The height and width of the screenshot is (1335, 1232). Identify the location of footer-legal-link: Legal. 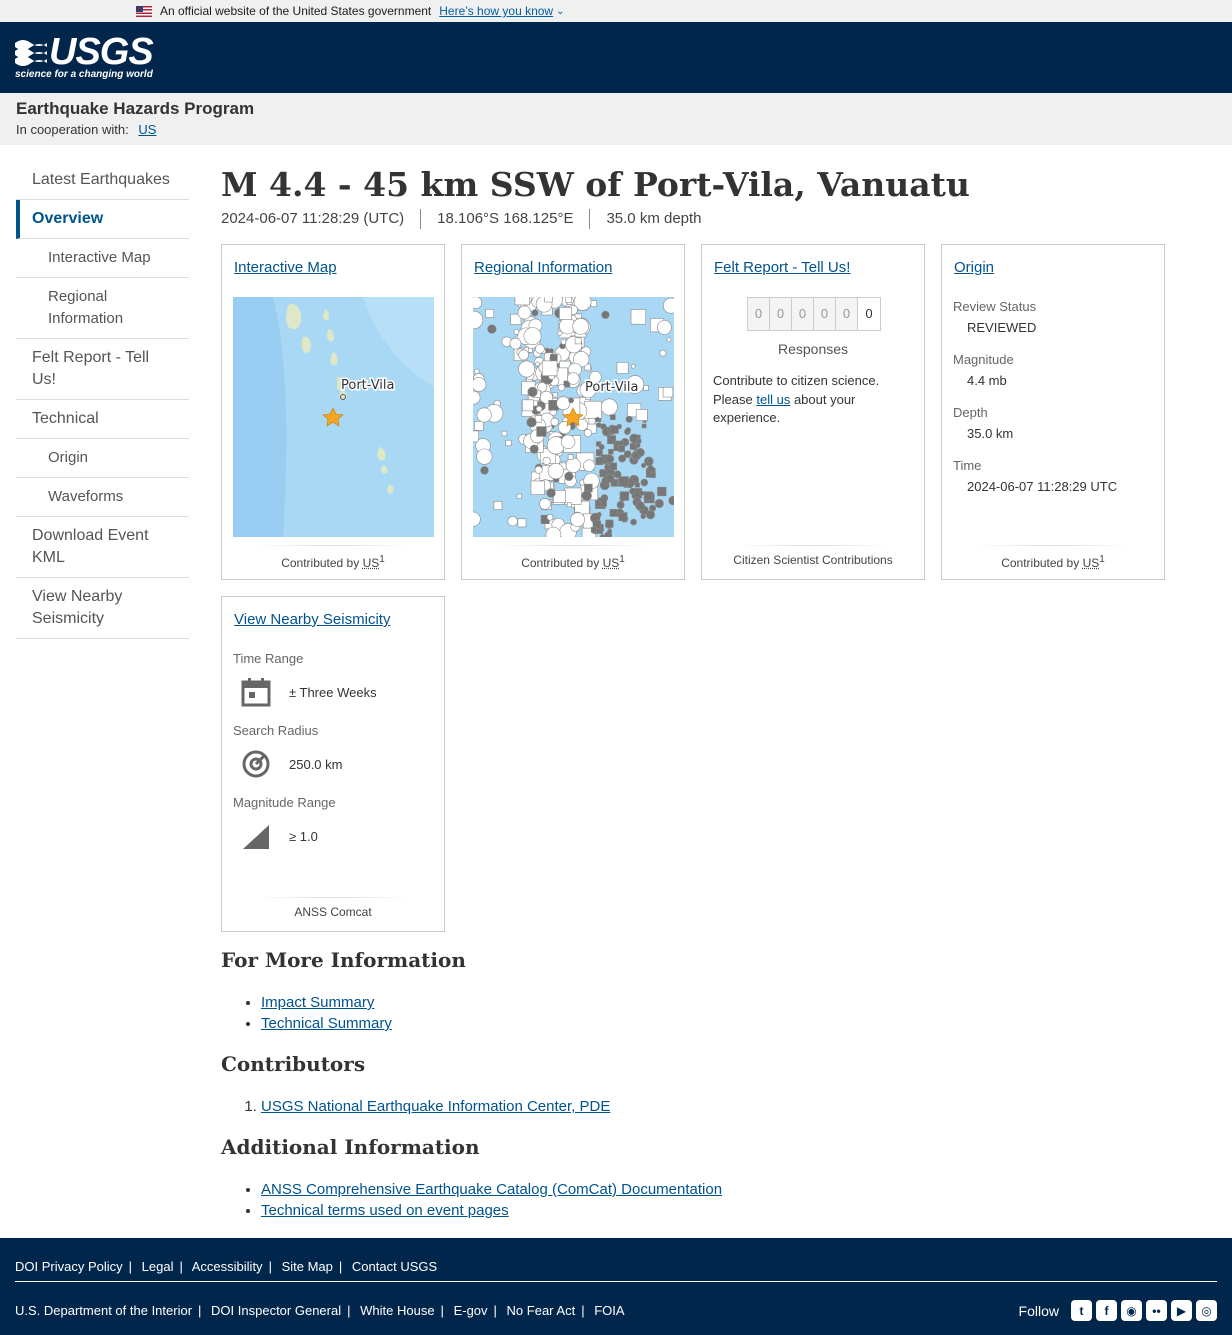
(158, 1266).